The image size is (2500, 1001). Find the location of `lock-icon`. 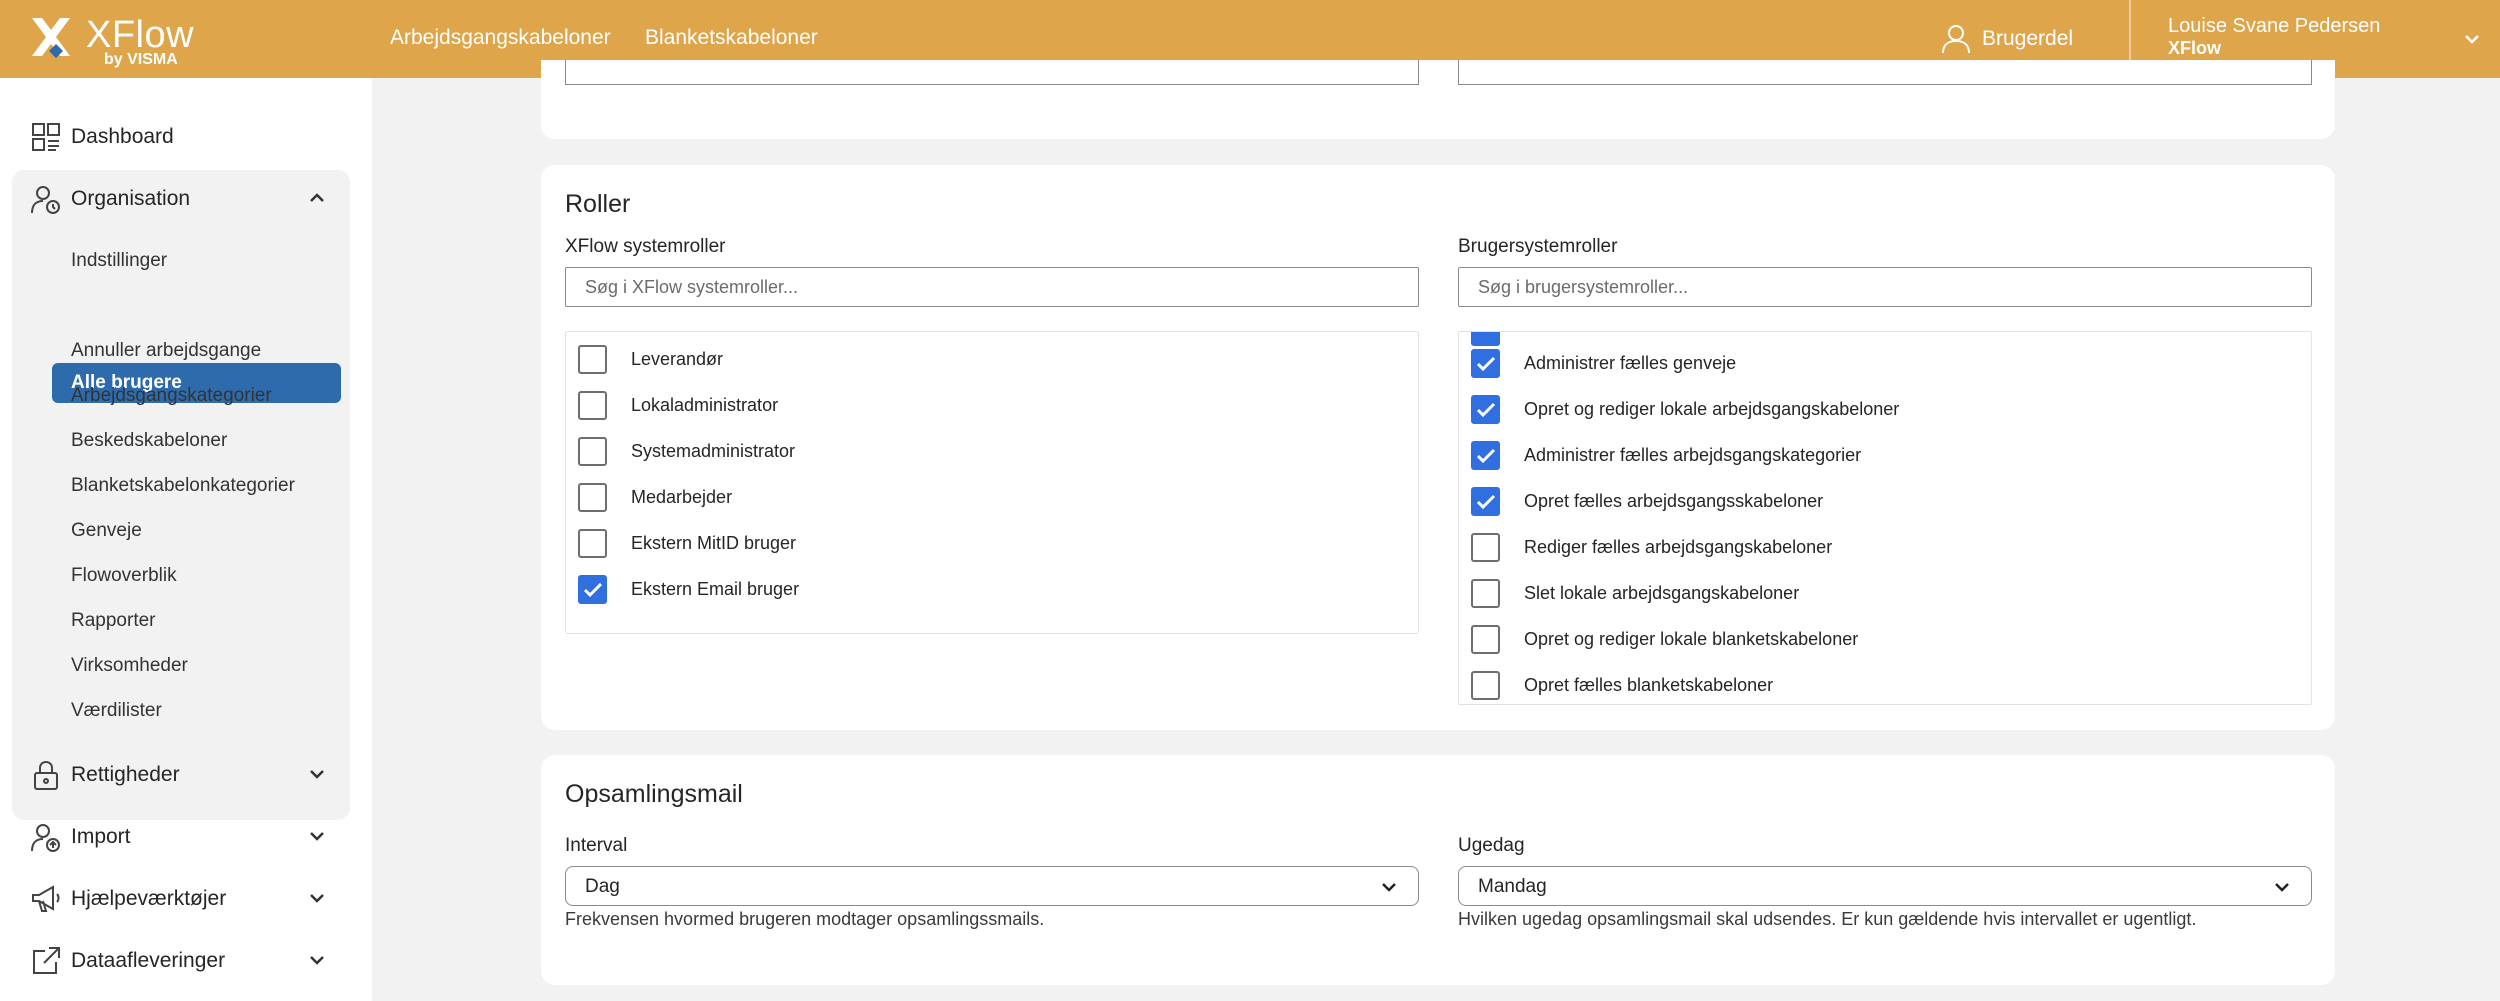

lock-icon is located at coordinates (46, 775).